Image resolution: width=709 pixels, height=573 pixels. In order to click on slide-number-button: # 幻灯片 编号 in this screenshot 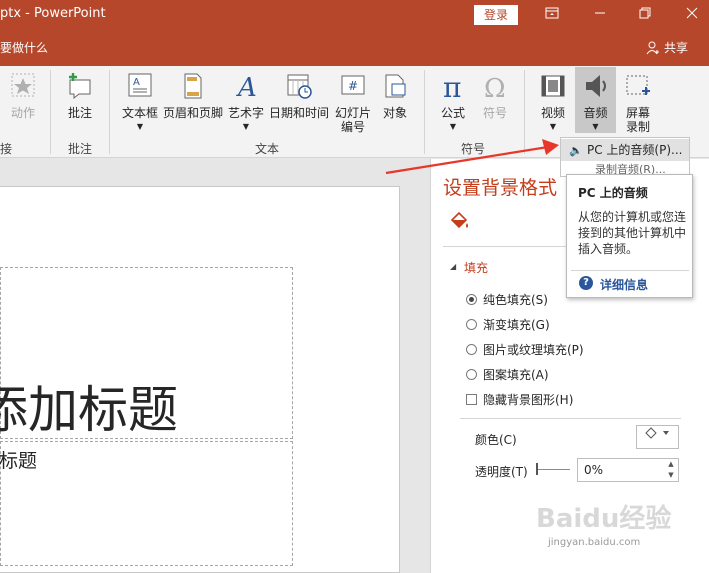, I will do `click(353, 103)`.